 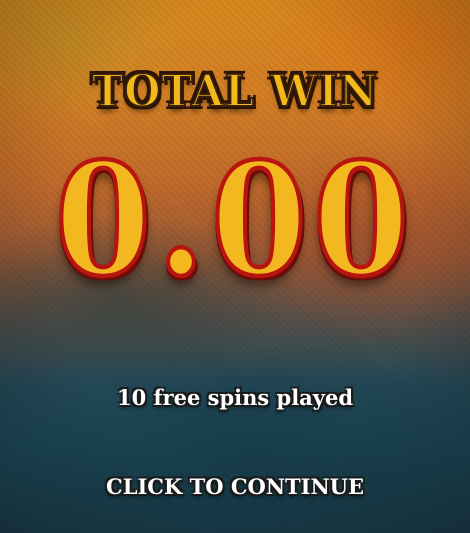 I want to click on free-spins-played-text: 10 free spins played, so click(x=235, y=397).